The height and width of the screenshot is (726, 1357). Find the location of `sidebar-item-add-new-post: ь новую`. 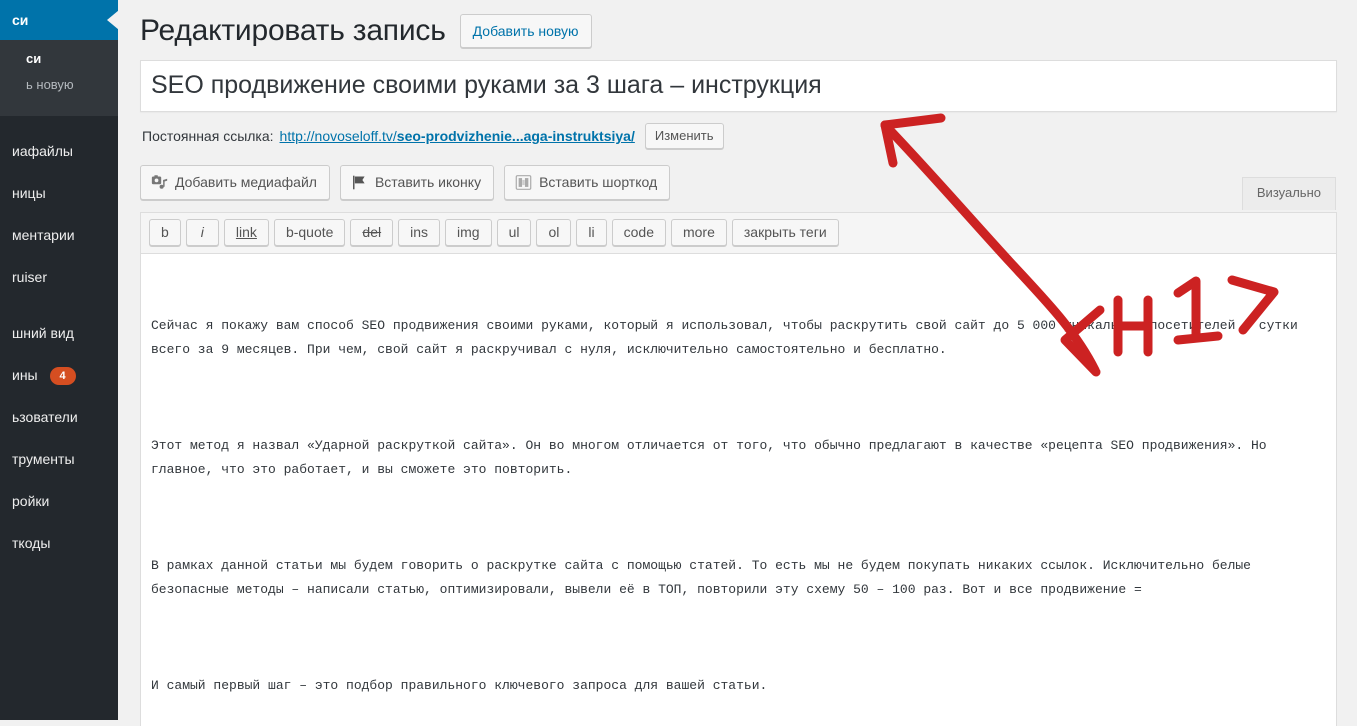

sidebar-item-add-new-post: ь новую is located at coordinates (59, 85).